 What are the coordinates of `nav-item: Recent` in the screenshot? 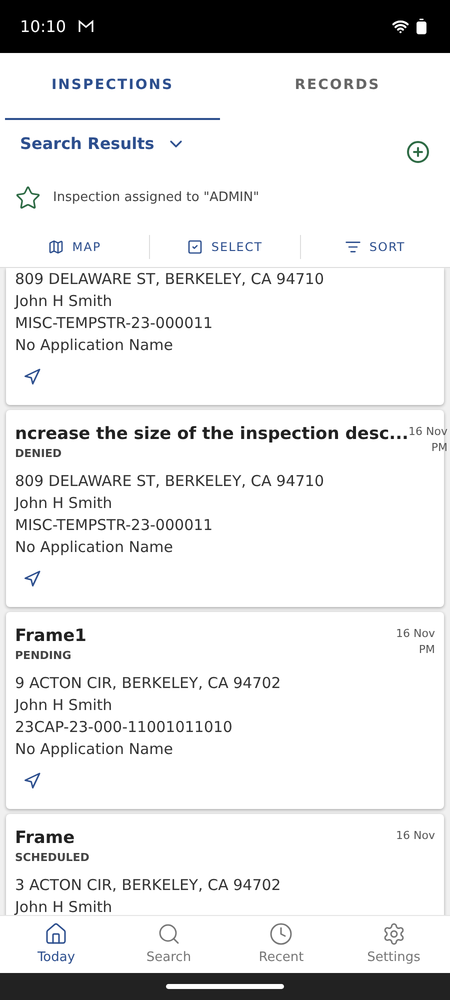 It's located at (281, 944).